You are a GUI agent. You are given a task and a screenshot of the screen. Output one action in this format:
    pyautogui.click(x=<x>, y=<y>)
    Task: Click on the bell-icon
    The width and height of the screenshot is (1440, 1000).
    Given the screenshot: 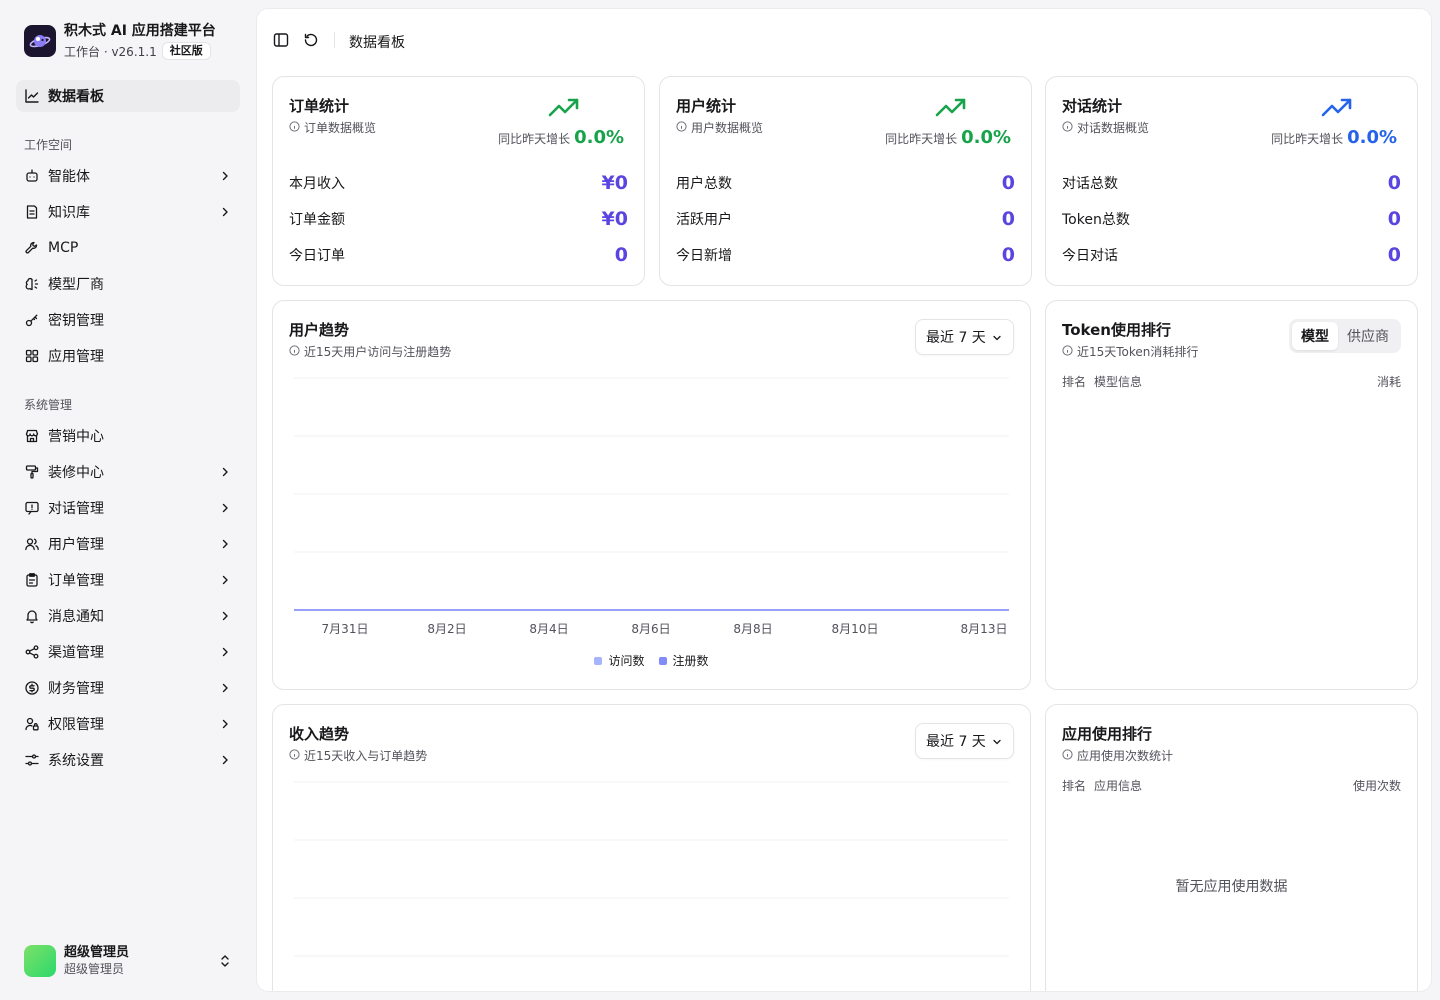 What is the action you would take?
    pyautogui.click(x=32, y=616)
    